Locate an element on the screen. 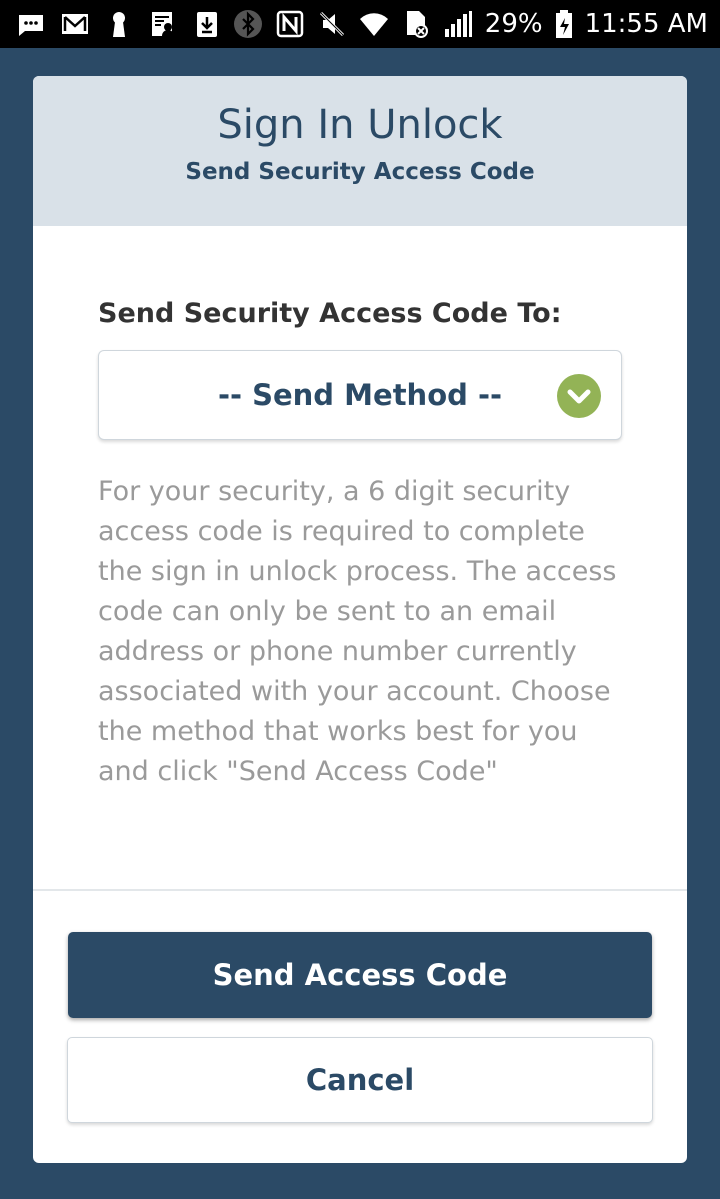 The image size is (720, 1199). status-bar: 29% 11:55 AM is located at coordinates (360, 24).